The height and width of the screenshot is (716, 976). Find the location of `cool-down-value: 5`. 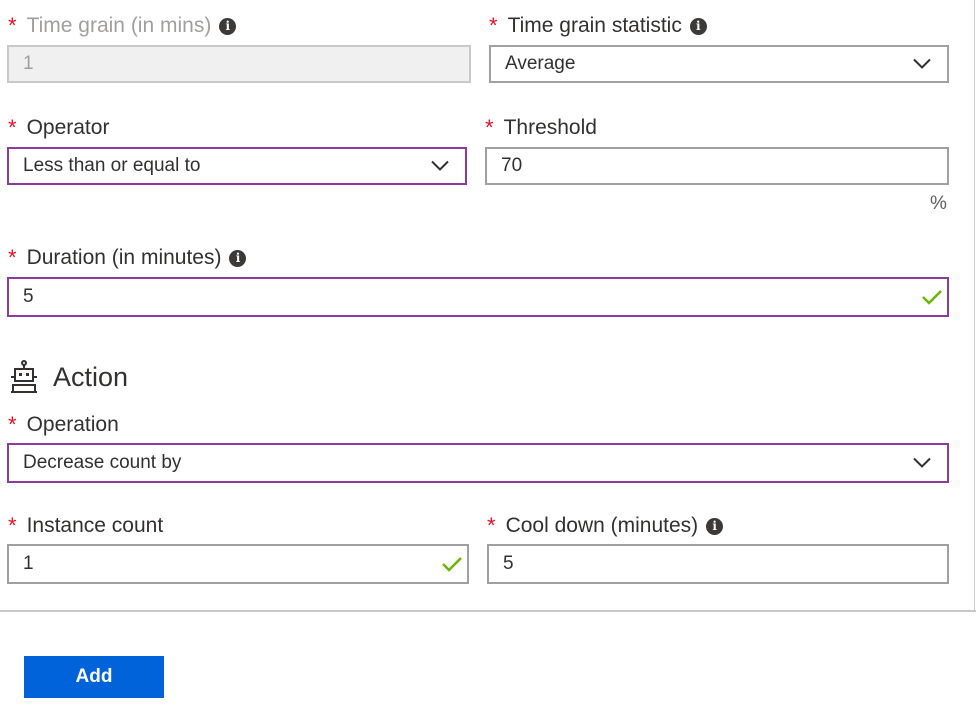

cool-down-value: 5 is located at coordinates (508, 563).